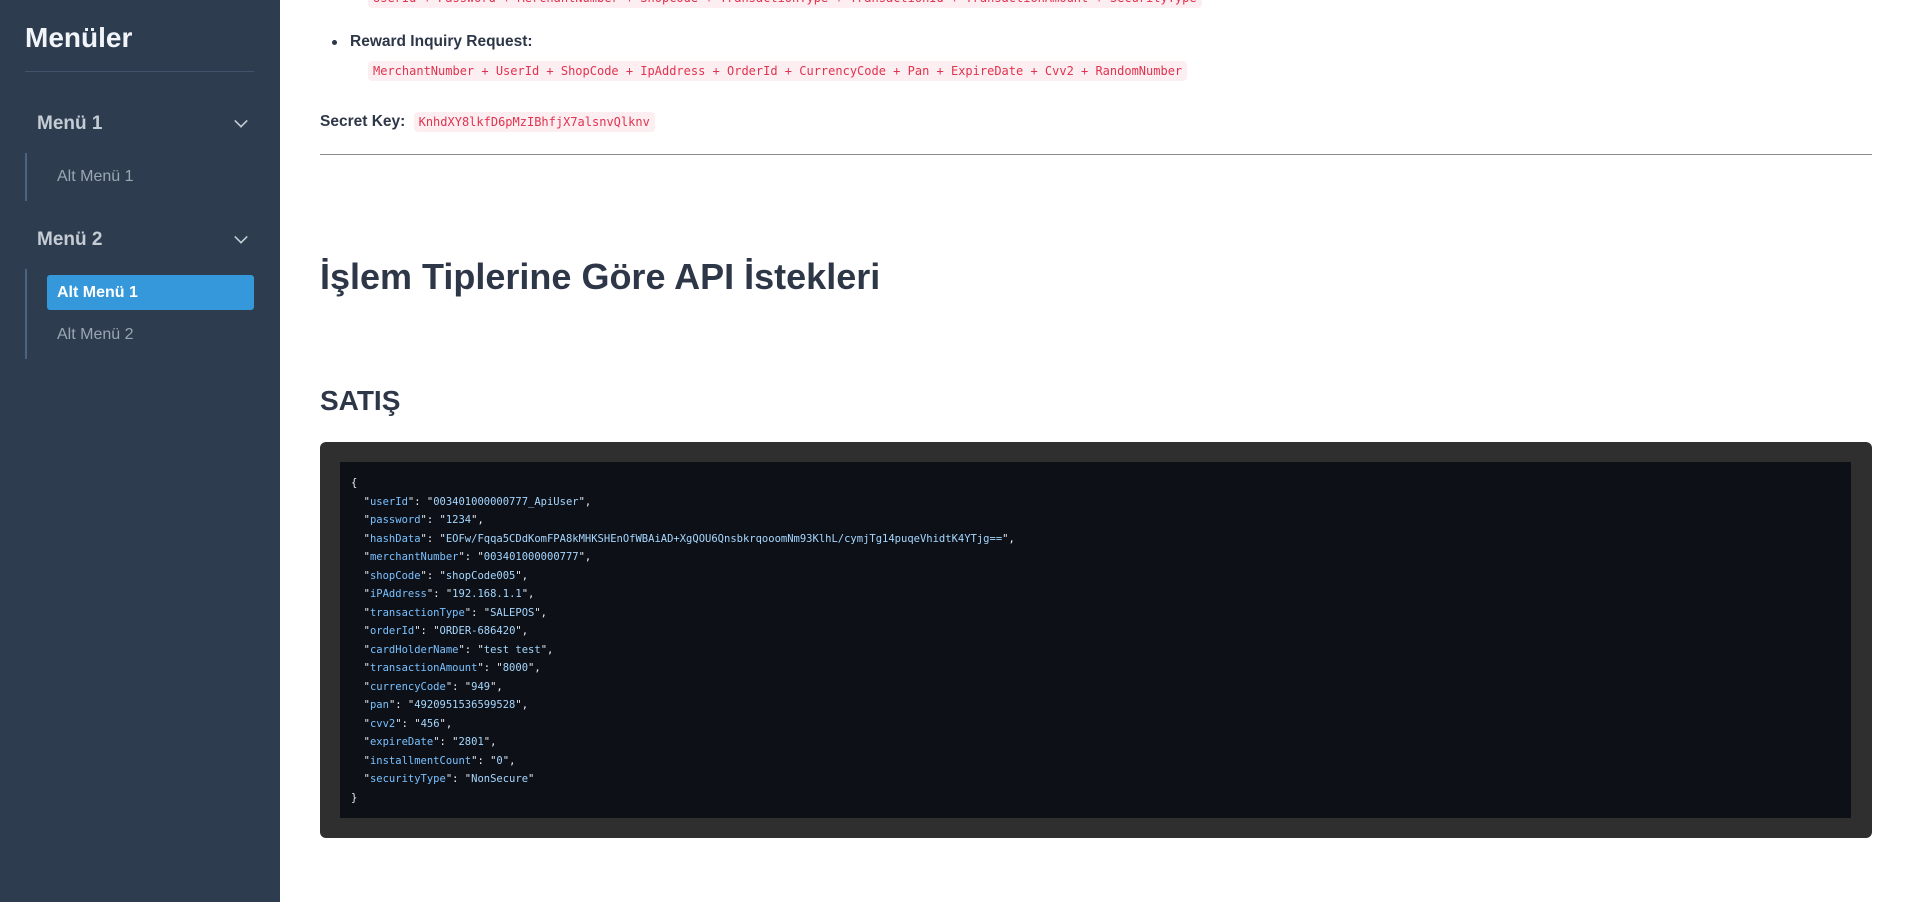 The height and width of the screenshot is (902, 1910). I want to click on code-line: "shopCode": "shopCode005",, so click(440, 575).